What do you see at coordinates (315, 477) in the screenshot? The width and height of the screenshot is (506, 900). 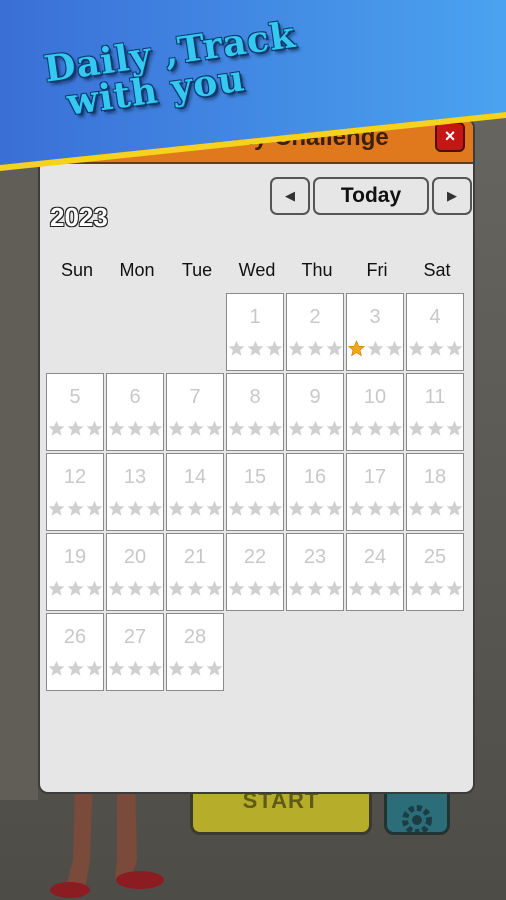 I see `day-number: 16` at bounding box center [315, 477].